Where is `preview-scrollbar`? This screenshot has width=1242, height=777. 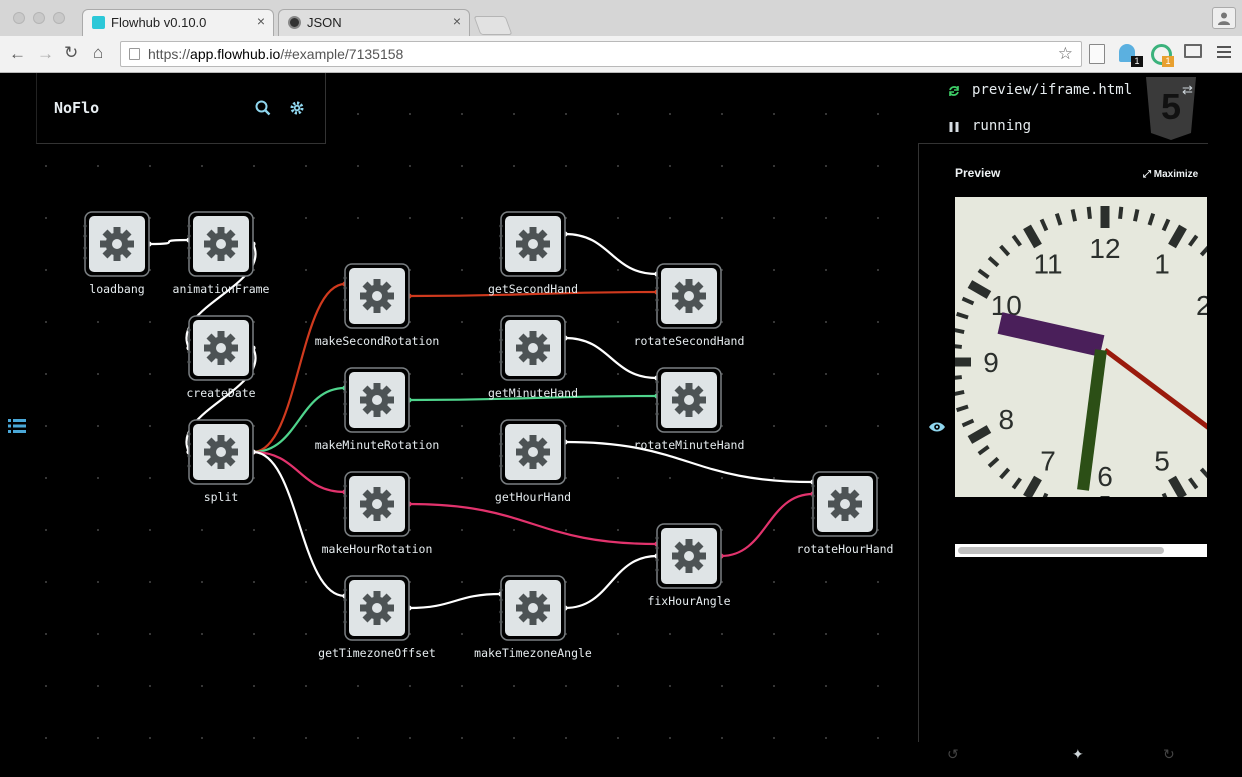
preview-scrollbar is located at coordinates (1081, 550).